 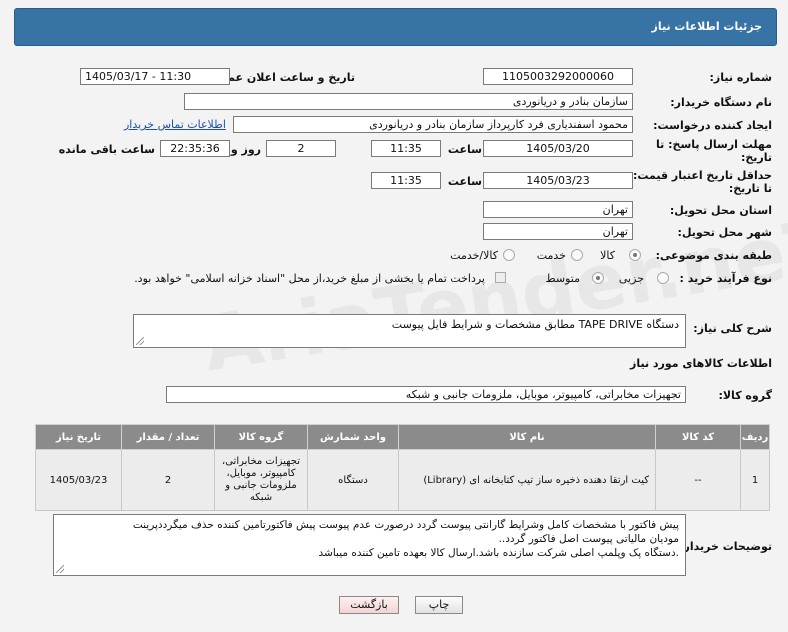 What do you see at coordinates (245, 149) in the screenshot?
I see `days-label: روز و` at bounding box center [245, 149].